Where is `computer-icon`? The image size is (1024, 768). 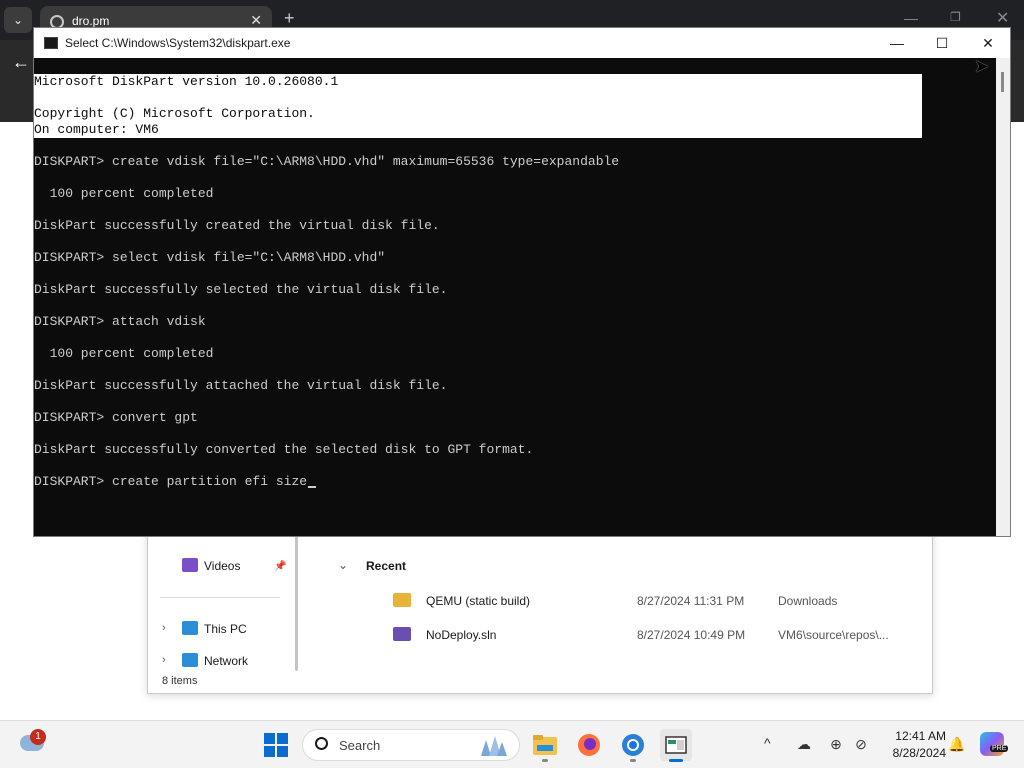 computer-icon is located at coordinates (190, 628).